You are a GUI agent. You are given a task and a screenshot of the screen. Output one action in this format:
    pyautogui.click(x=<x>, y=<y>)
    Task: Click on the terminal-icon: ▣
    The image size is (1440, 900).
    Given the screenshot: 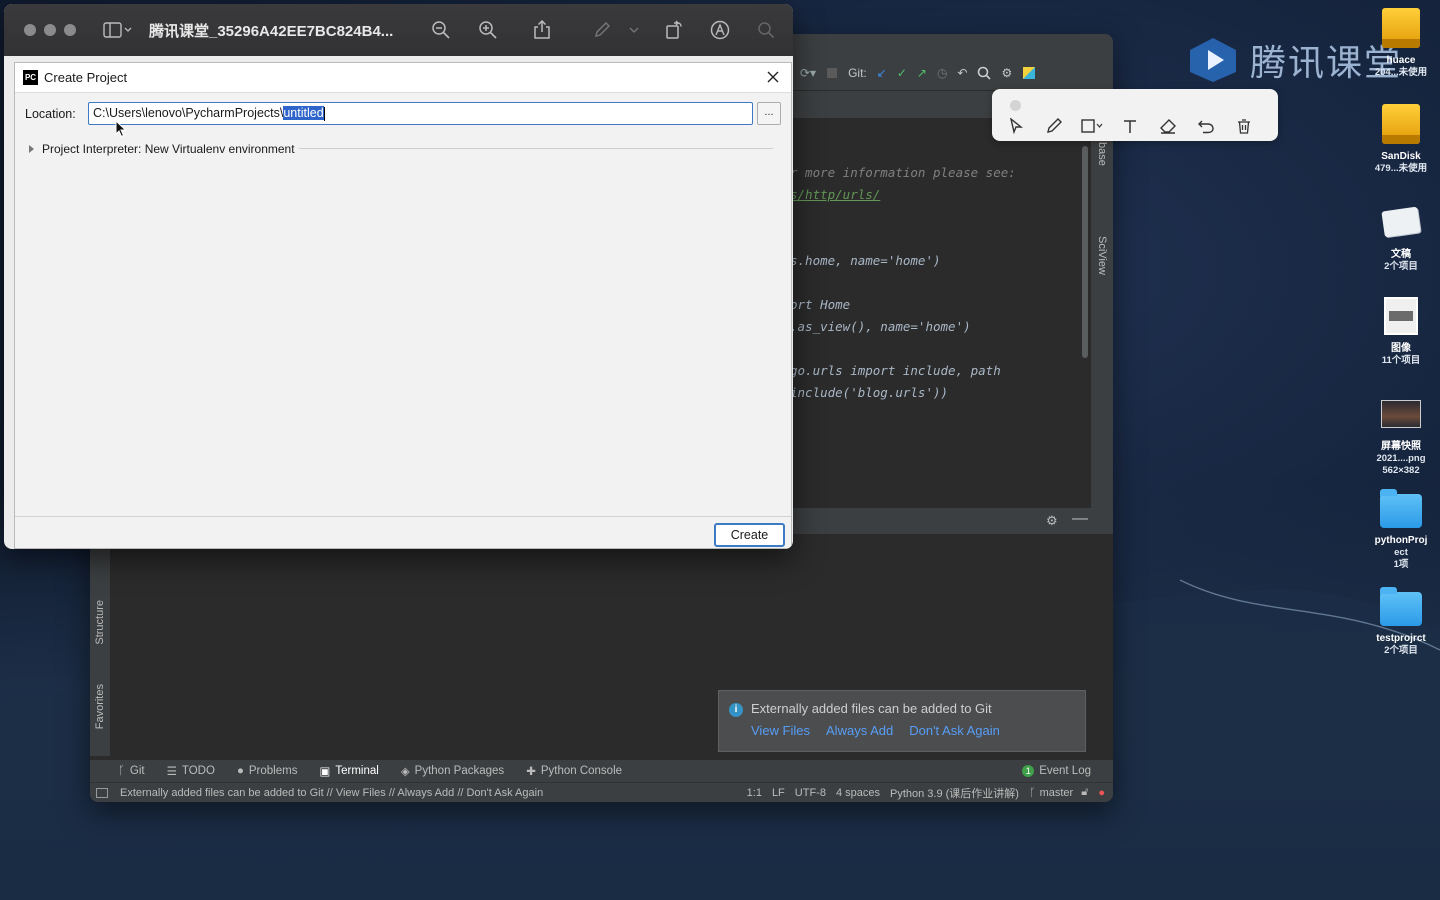 What is the action you would take?
    pyautogui.click(x=325, y=772)
    